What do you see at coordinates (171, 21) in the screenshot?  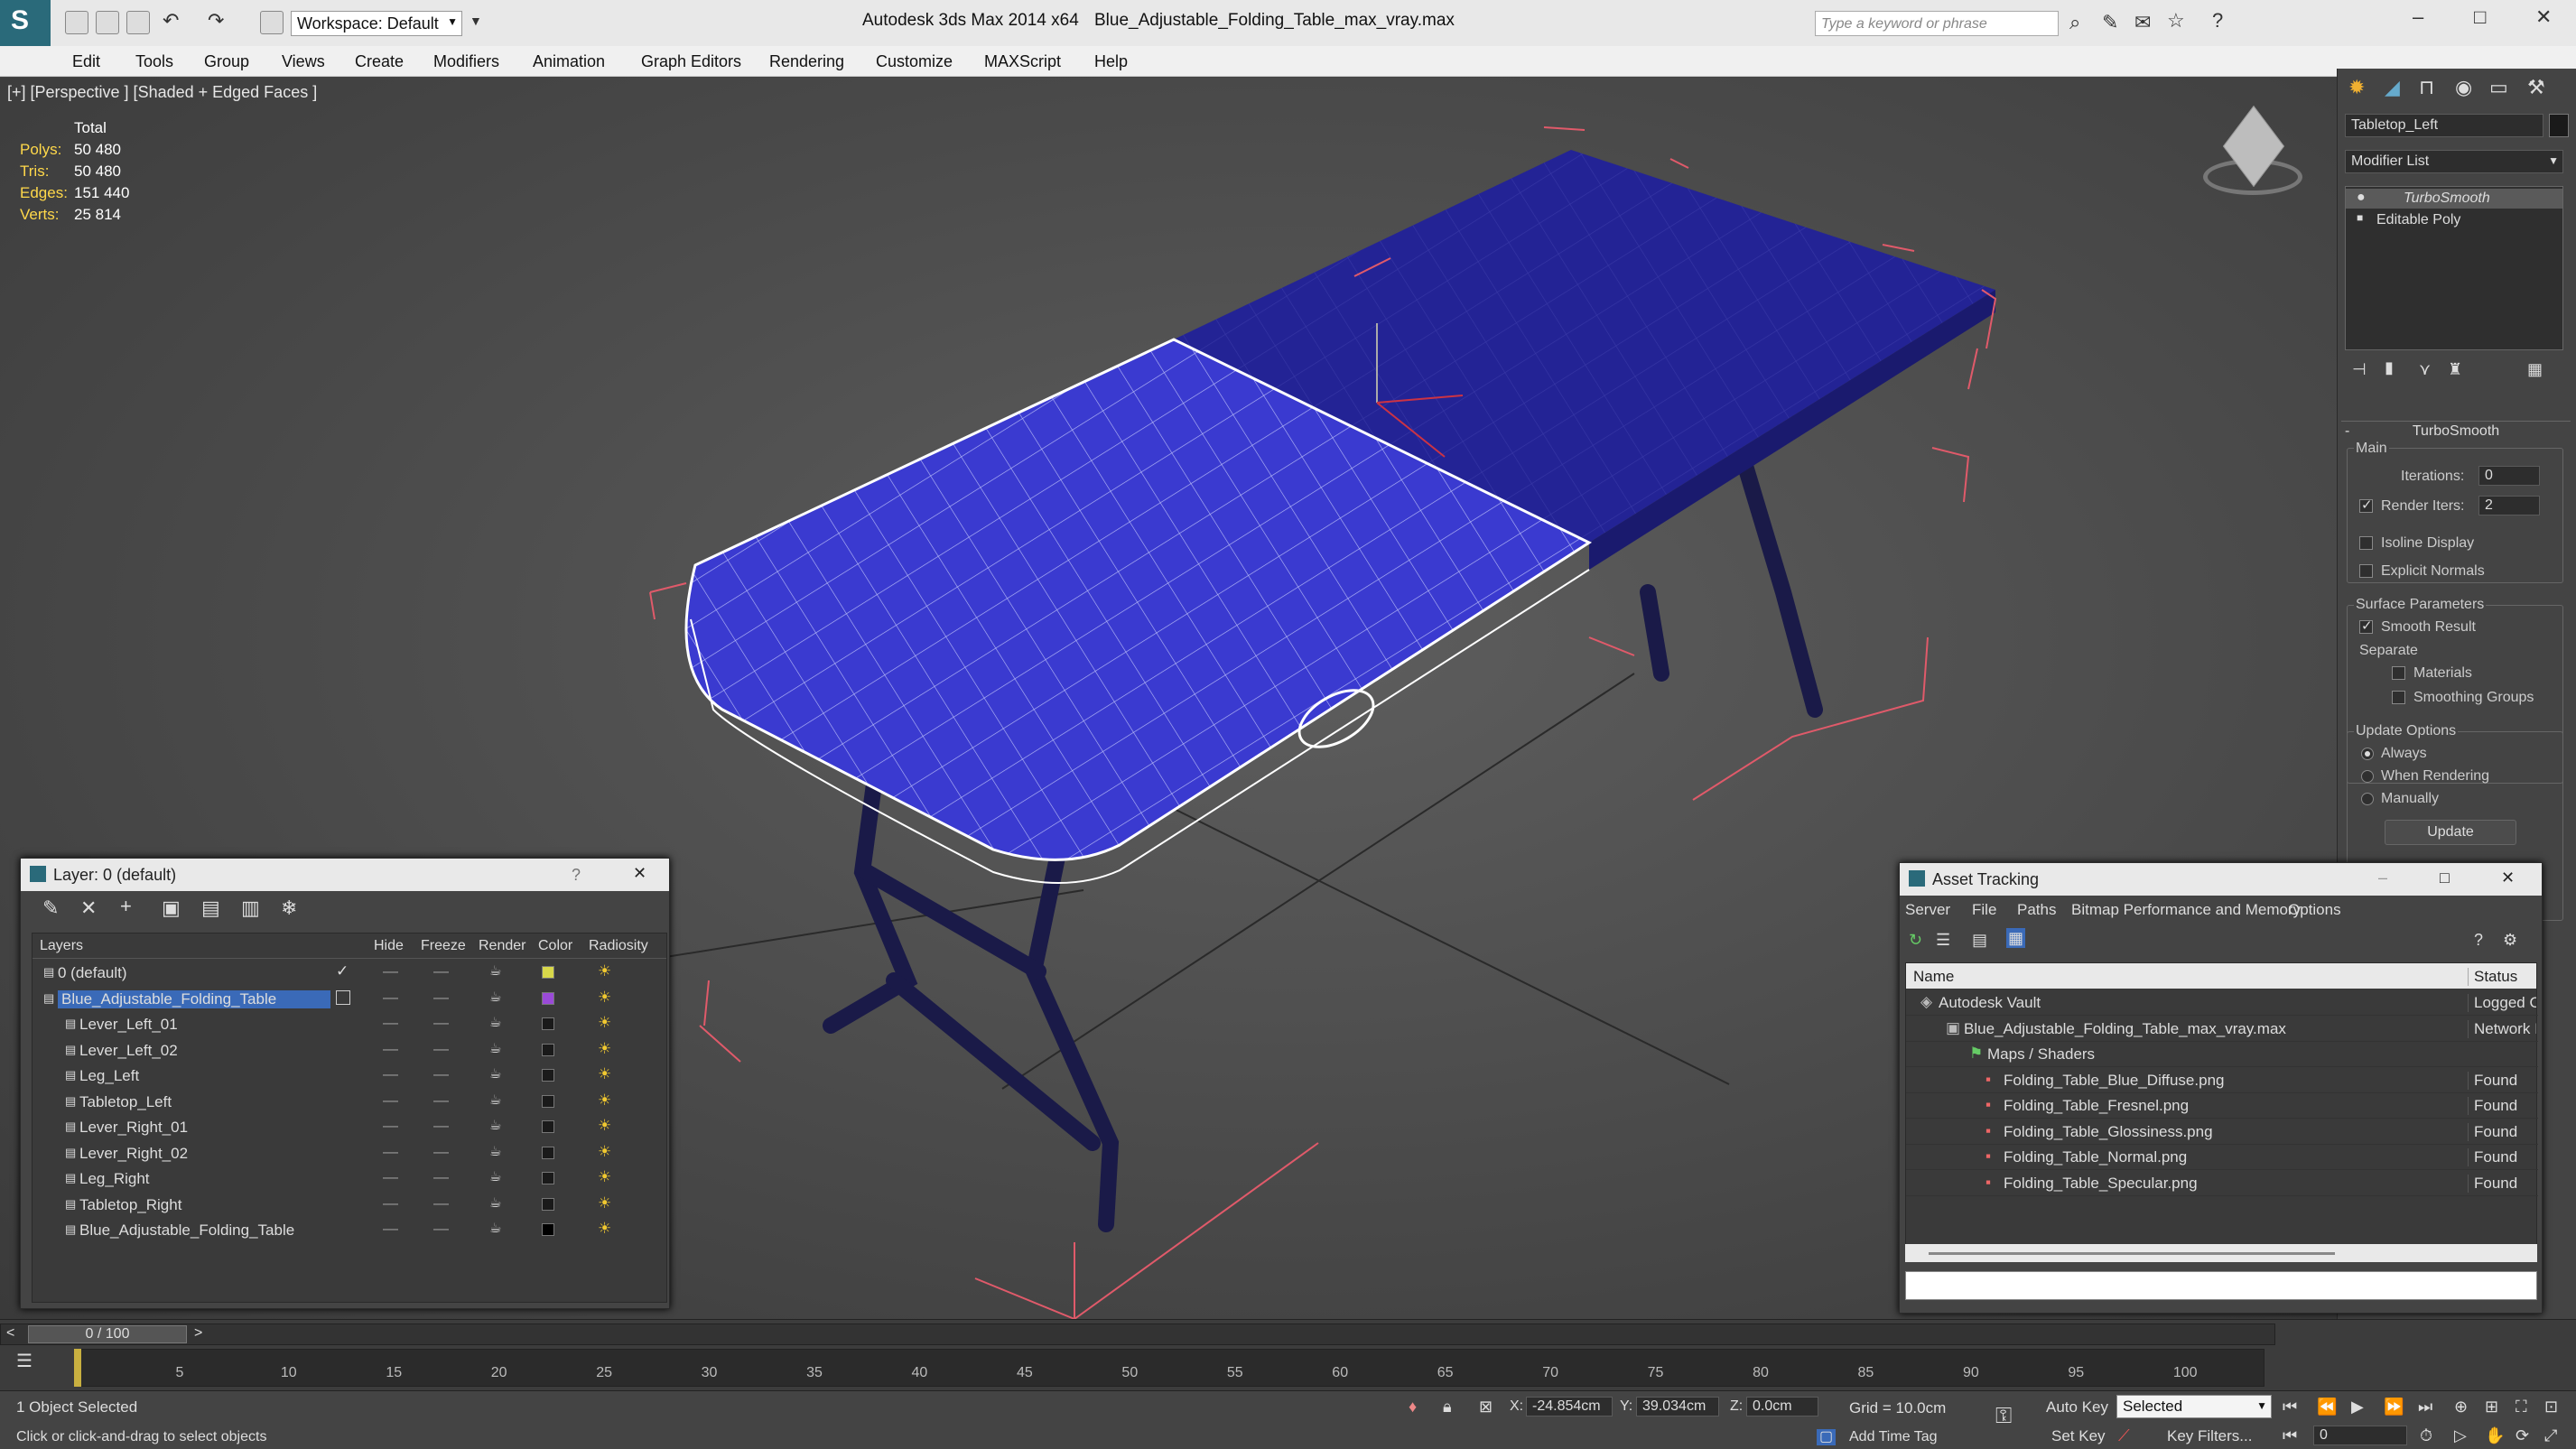 I see `undo-icon: ↶` at bounding box center [171, 21].